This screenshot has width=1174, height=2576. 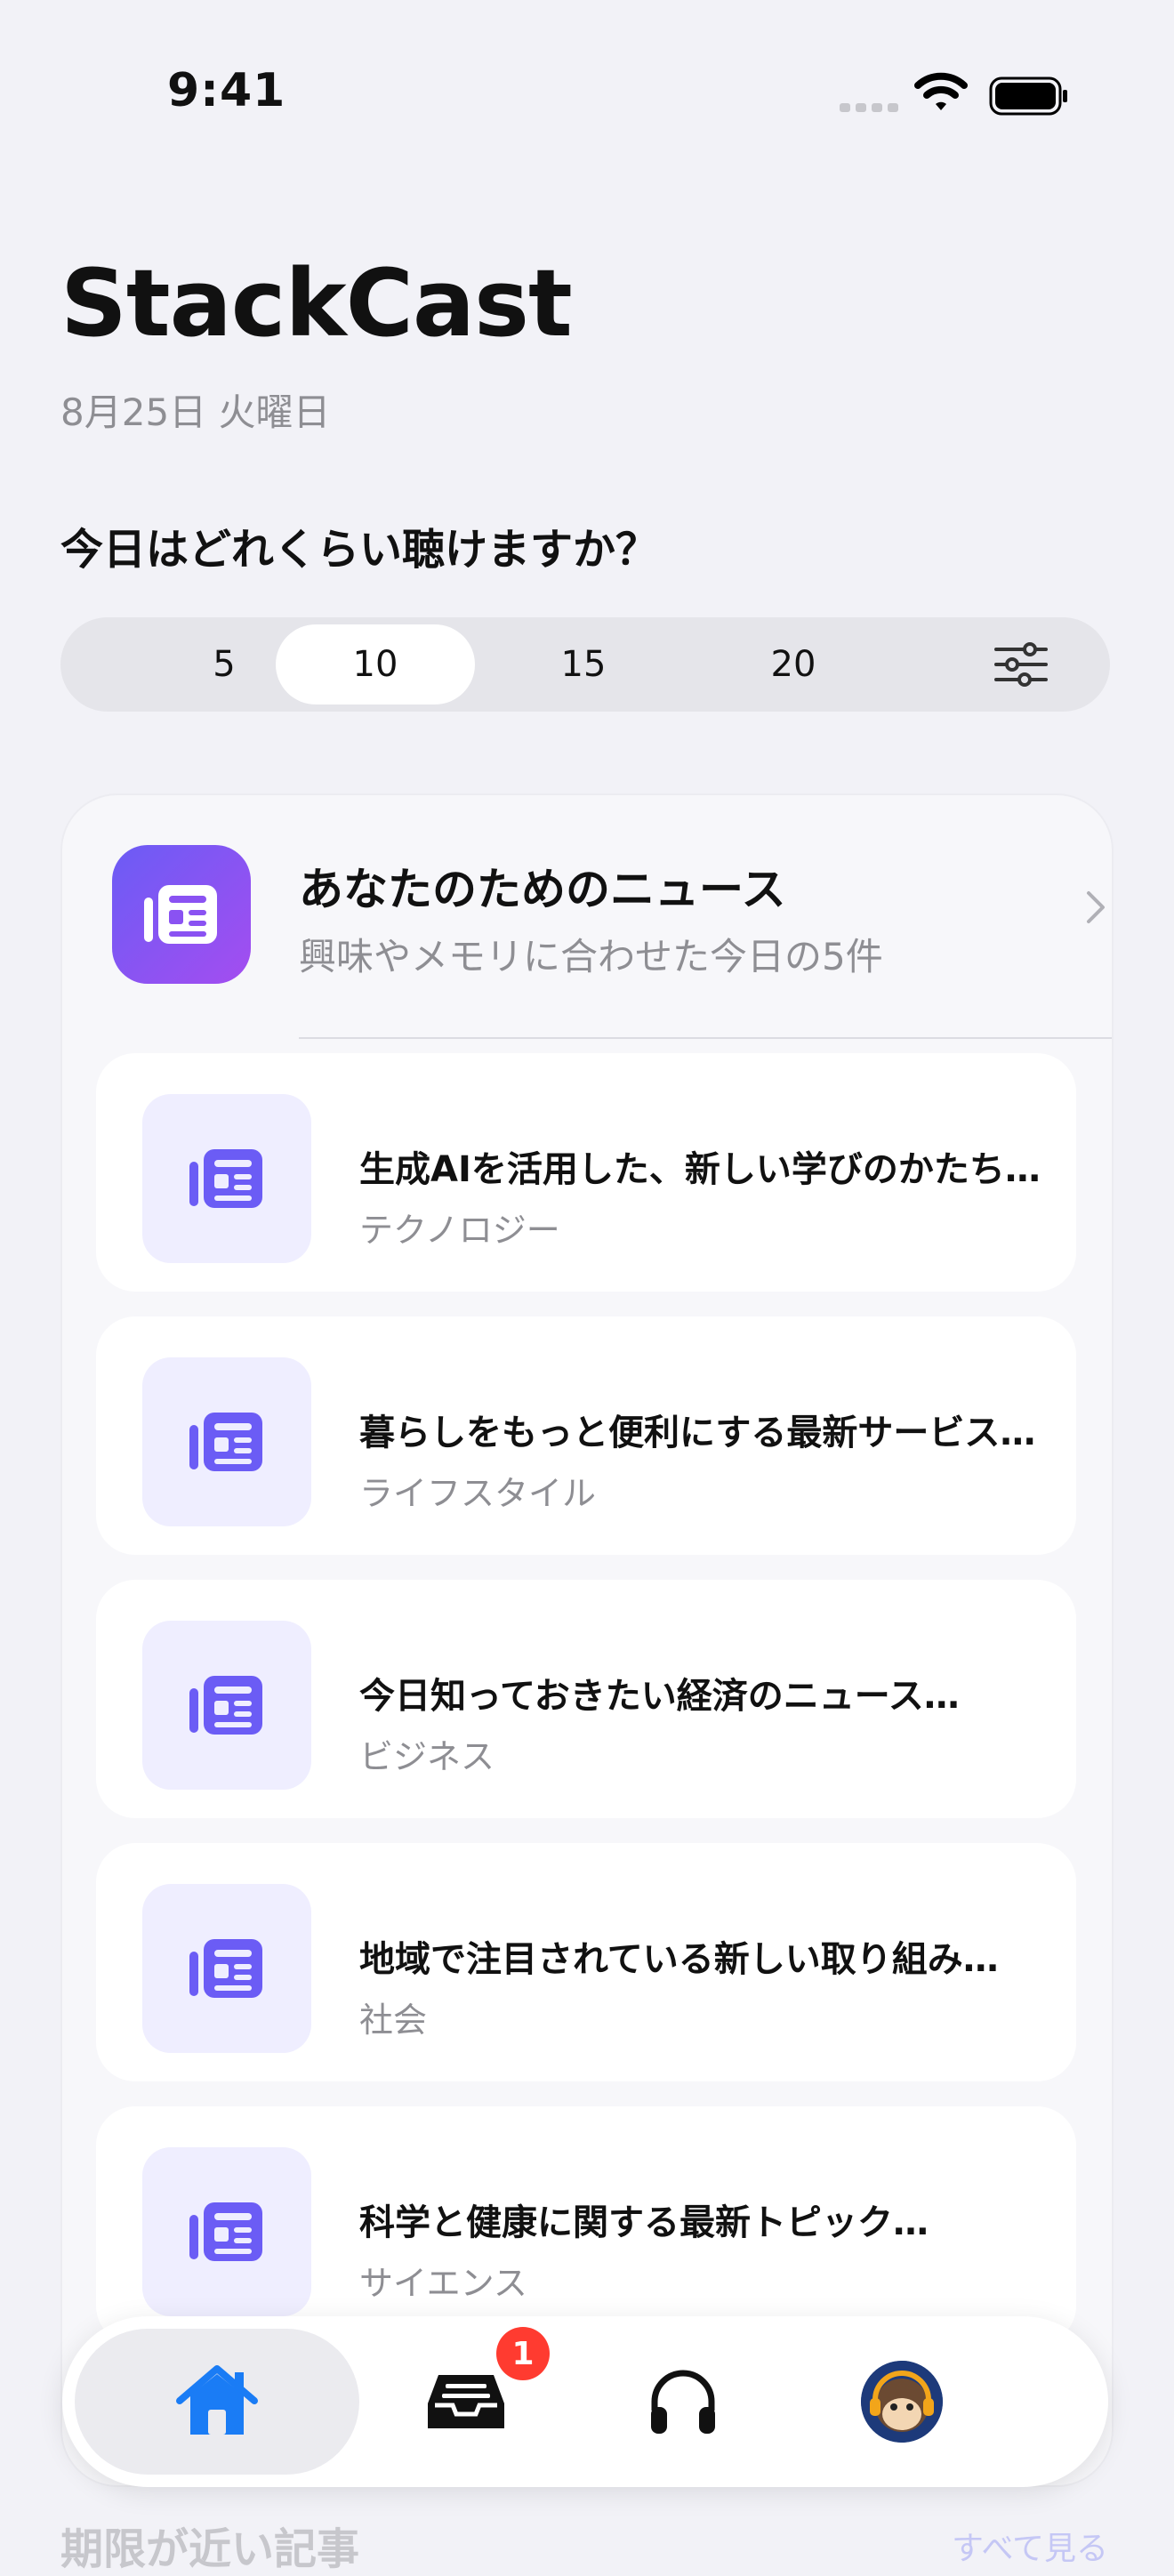 What do you see at coordinates (523, 2353) in the screenshot?
I see `inbox-badge: 1` at bounding box center [523, 2353].